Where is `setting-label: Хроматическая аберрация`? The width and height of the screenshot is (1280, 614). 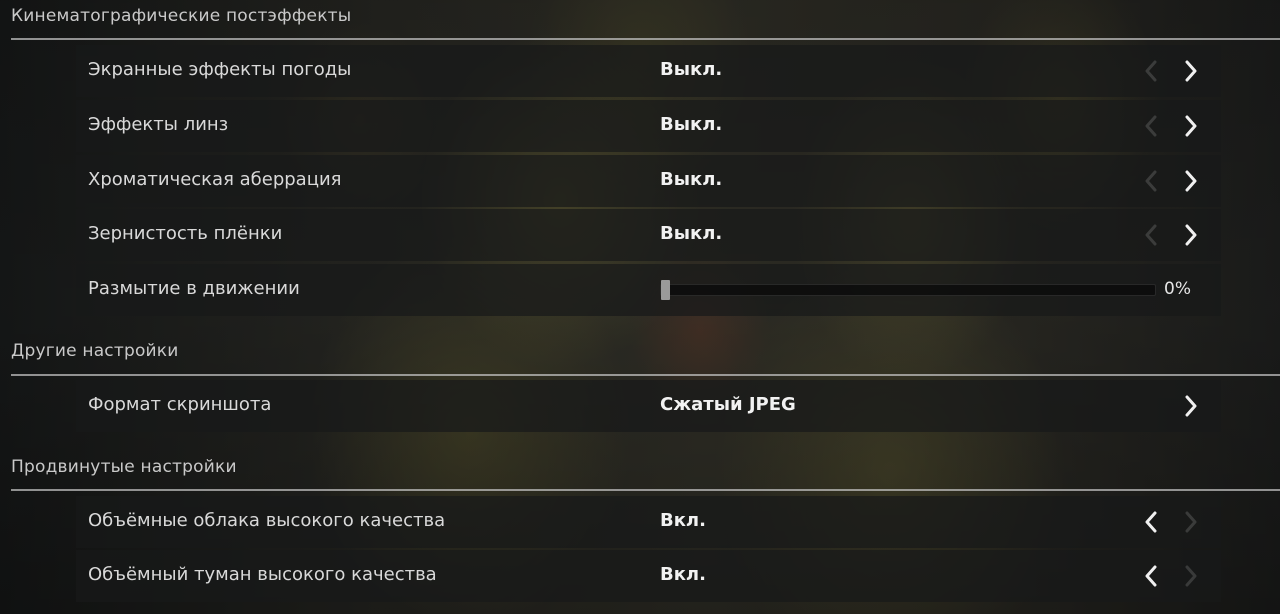
setting-label: Хроматическая аберрация is located at coordinates (215, 179).